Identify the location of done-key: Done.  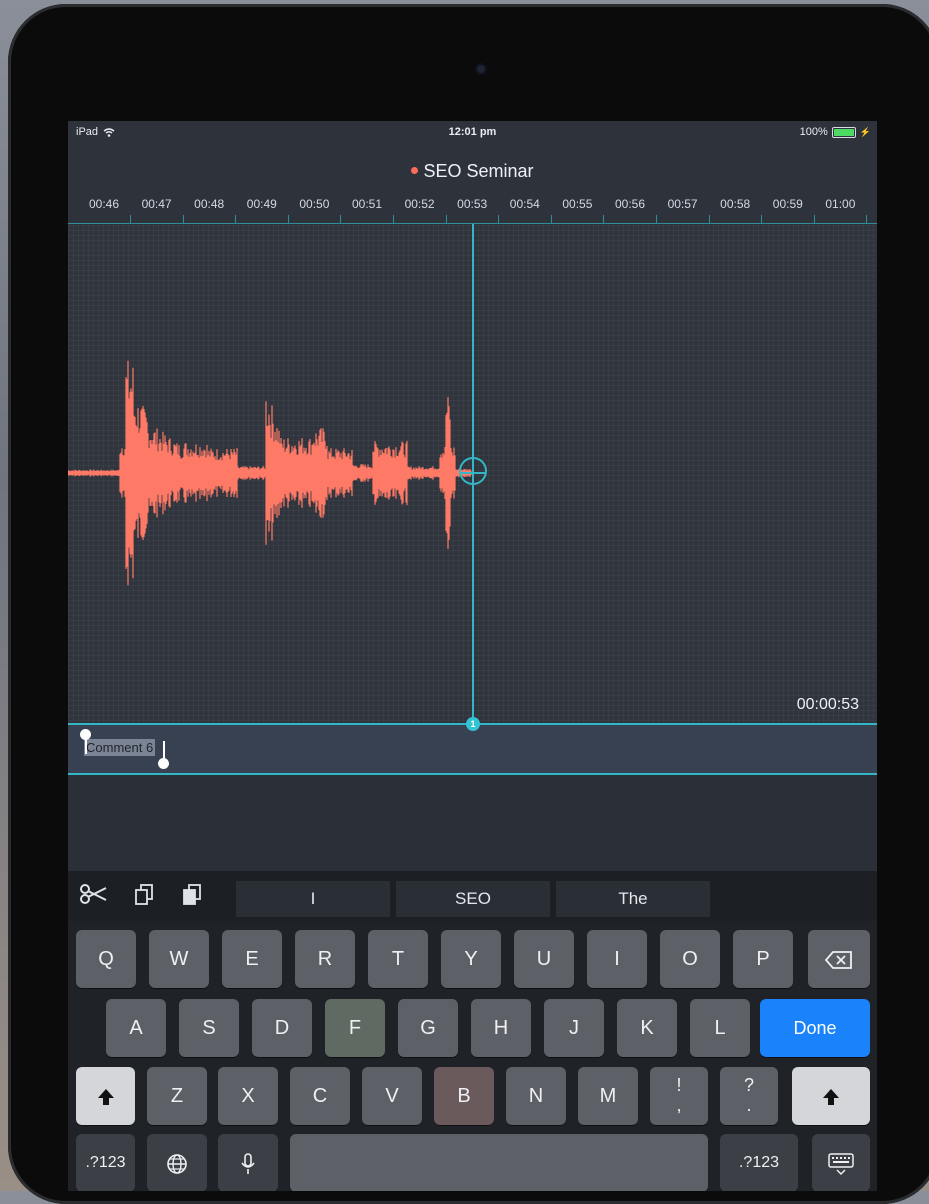
(815, 1028).